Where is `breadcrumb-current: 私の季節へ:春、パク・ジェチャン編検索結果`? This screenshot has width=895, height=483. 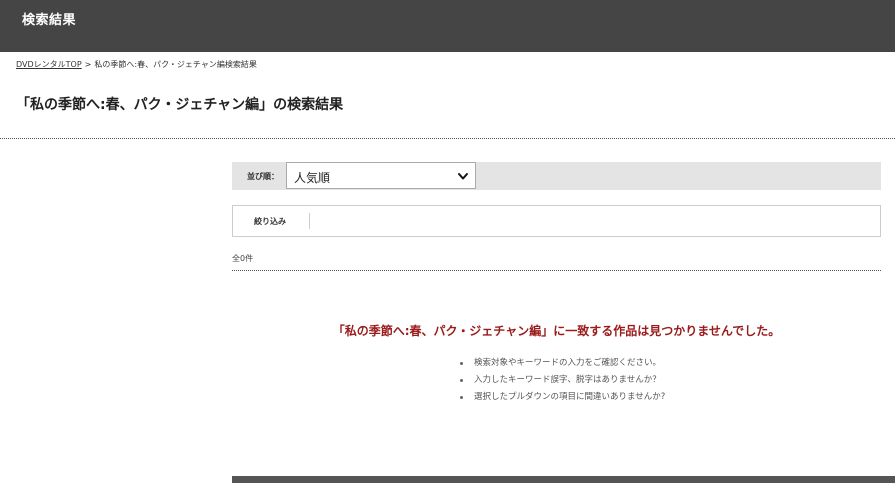
breadcrumb-current: 私の季節へ:春、パク・ジェチャン編検索結果 is located at coordinates (175, 64).